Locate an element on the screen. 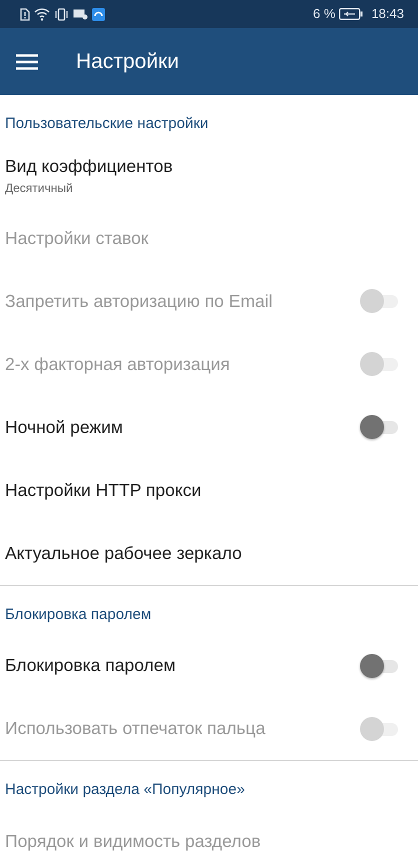 This screenshot has width=418, height=863. setting-title: Настройки HTTP прокси is located at coordinates (103, 490).